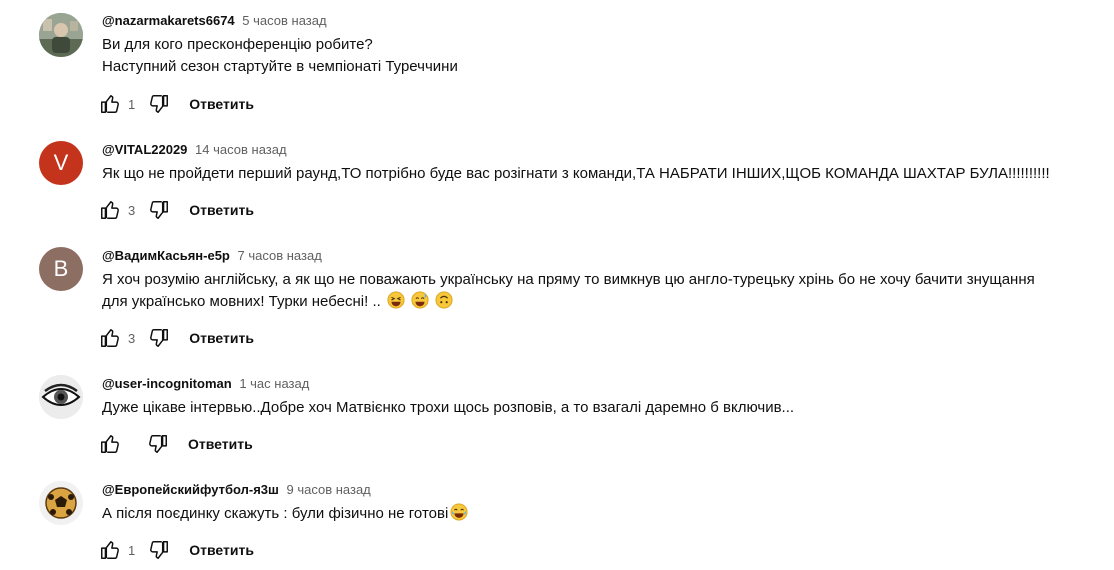 This screenshot has height=570, width=1114. I want to click on avatar-letter: B, so click(61, 268).